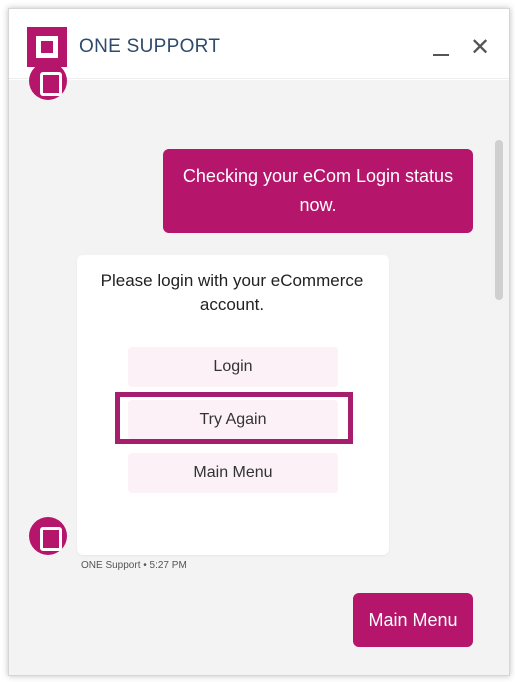 The width and height of the screenshot is (515, 682). I want to click on chat-title: ONE SUPPORT, so click(150, 46).